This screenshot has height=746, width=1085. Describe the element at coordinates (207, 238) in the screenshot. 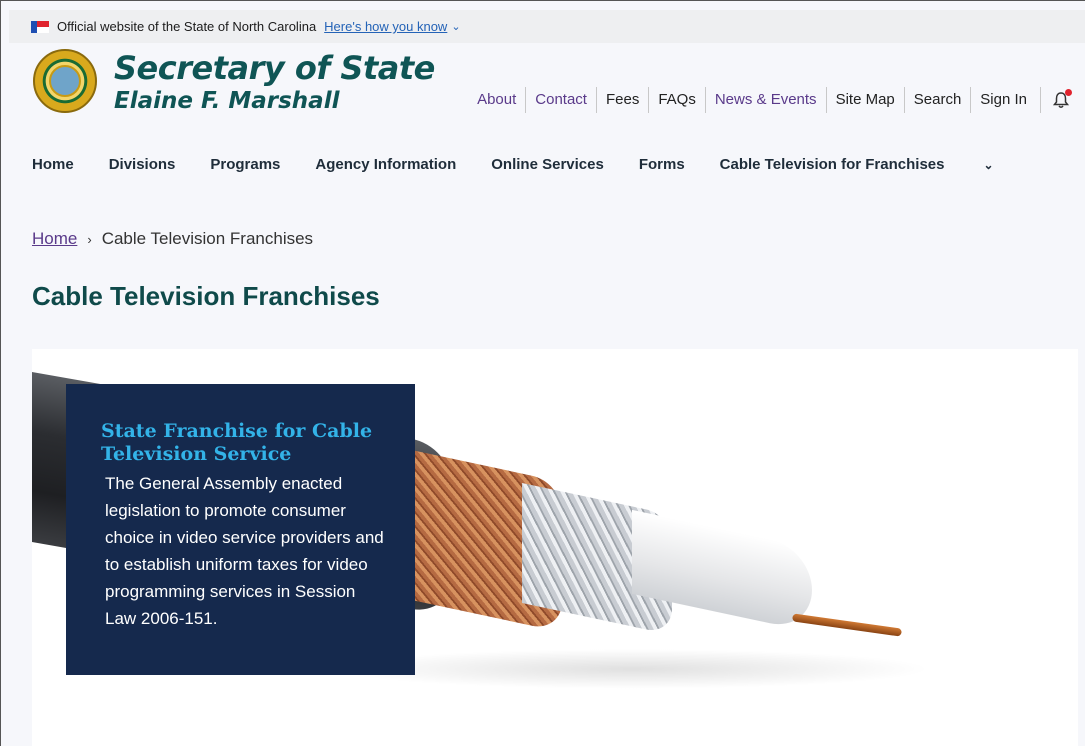

I see `breadcrumb-current: Cable Television Franchises` at that location.